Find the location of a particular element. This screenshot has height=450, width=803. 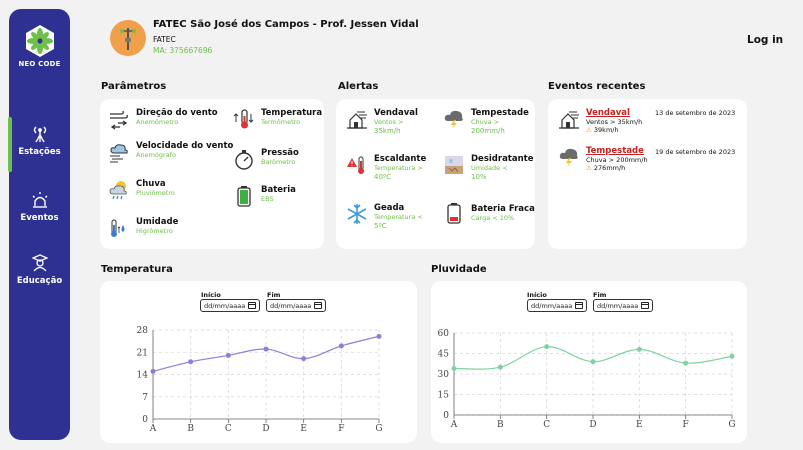

event-item: Tempestade Chuva > 200mm/h ⚠ 276mm/h is located at coordinates (603, 159).